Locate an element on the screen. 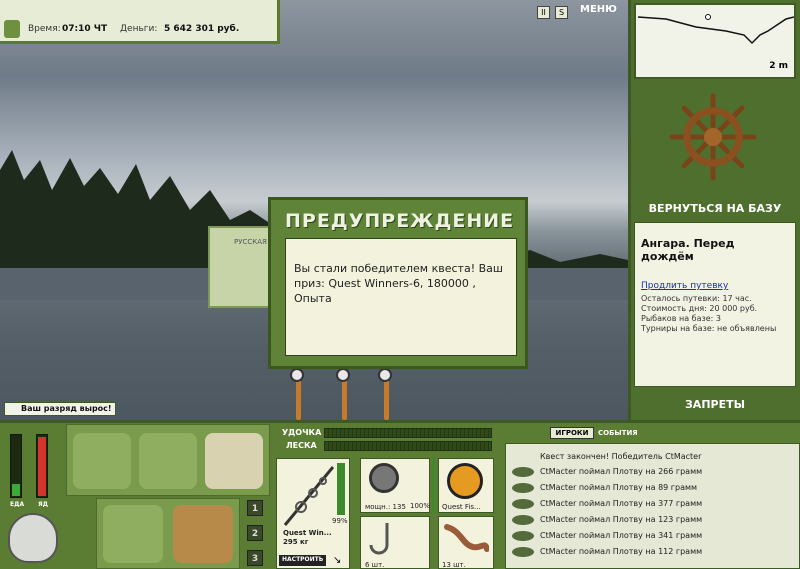 The height and width of the screenshot is (569, 800). hook-icon is located at coordinates (379, 539).